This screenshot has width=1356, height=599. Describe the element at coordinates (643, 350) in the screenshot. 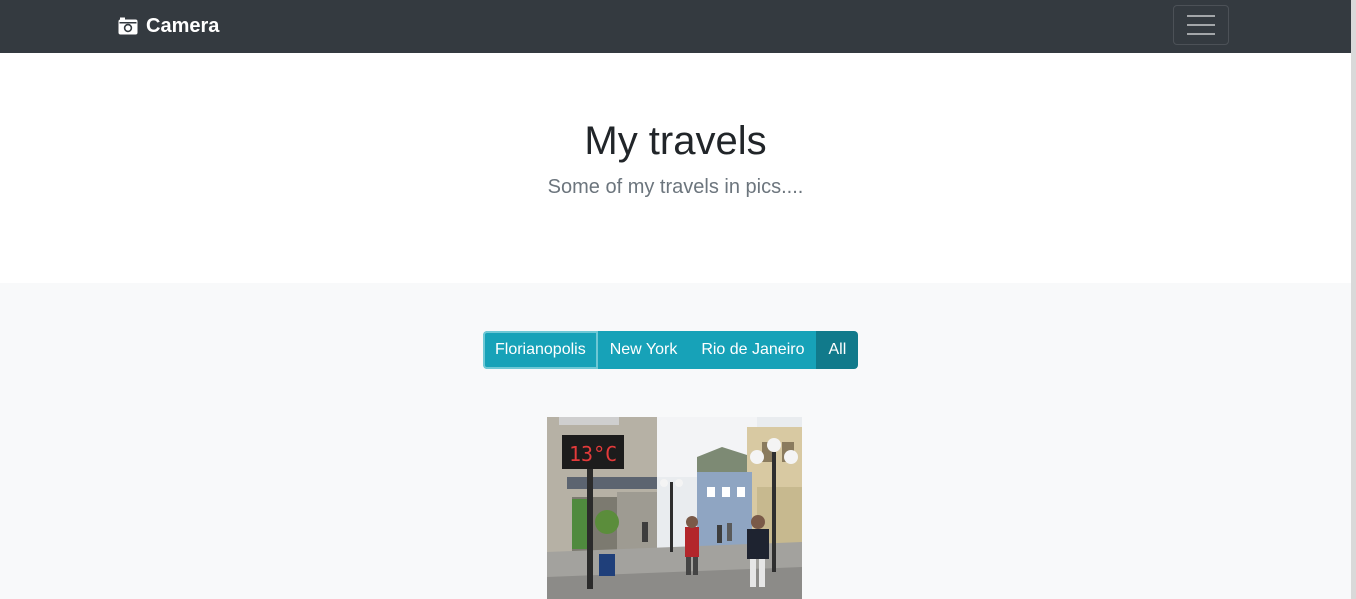

I see `filter-new-york-button: New York` at that location.